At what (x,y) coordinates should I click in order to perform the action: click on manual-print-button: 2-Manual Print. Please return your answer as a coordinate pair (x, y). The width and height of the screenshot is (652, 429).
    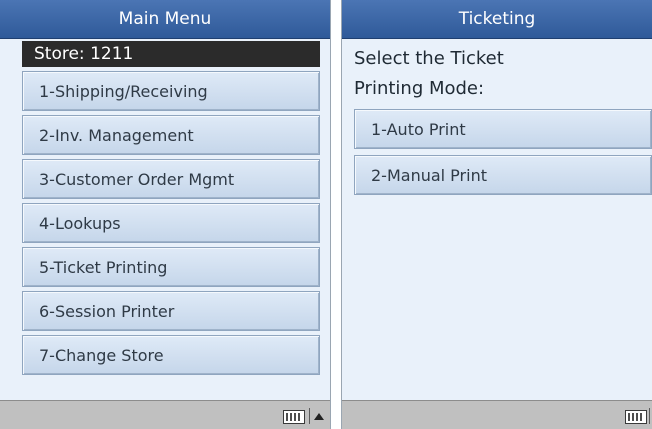
    Looking at the image, I should click on (503, 175).